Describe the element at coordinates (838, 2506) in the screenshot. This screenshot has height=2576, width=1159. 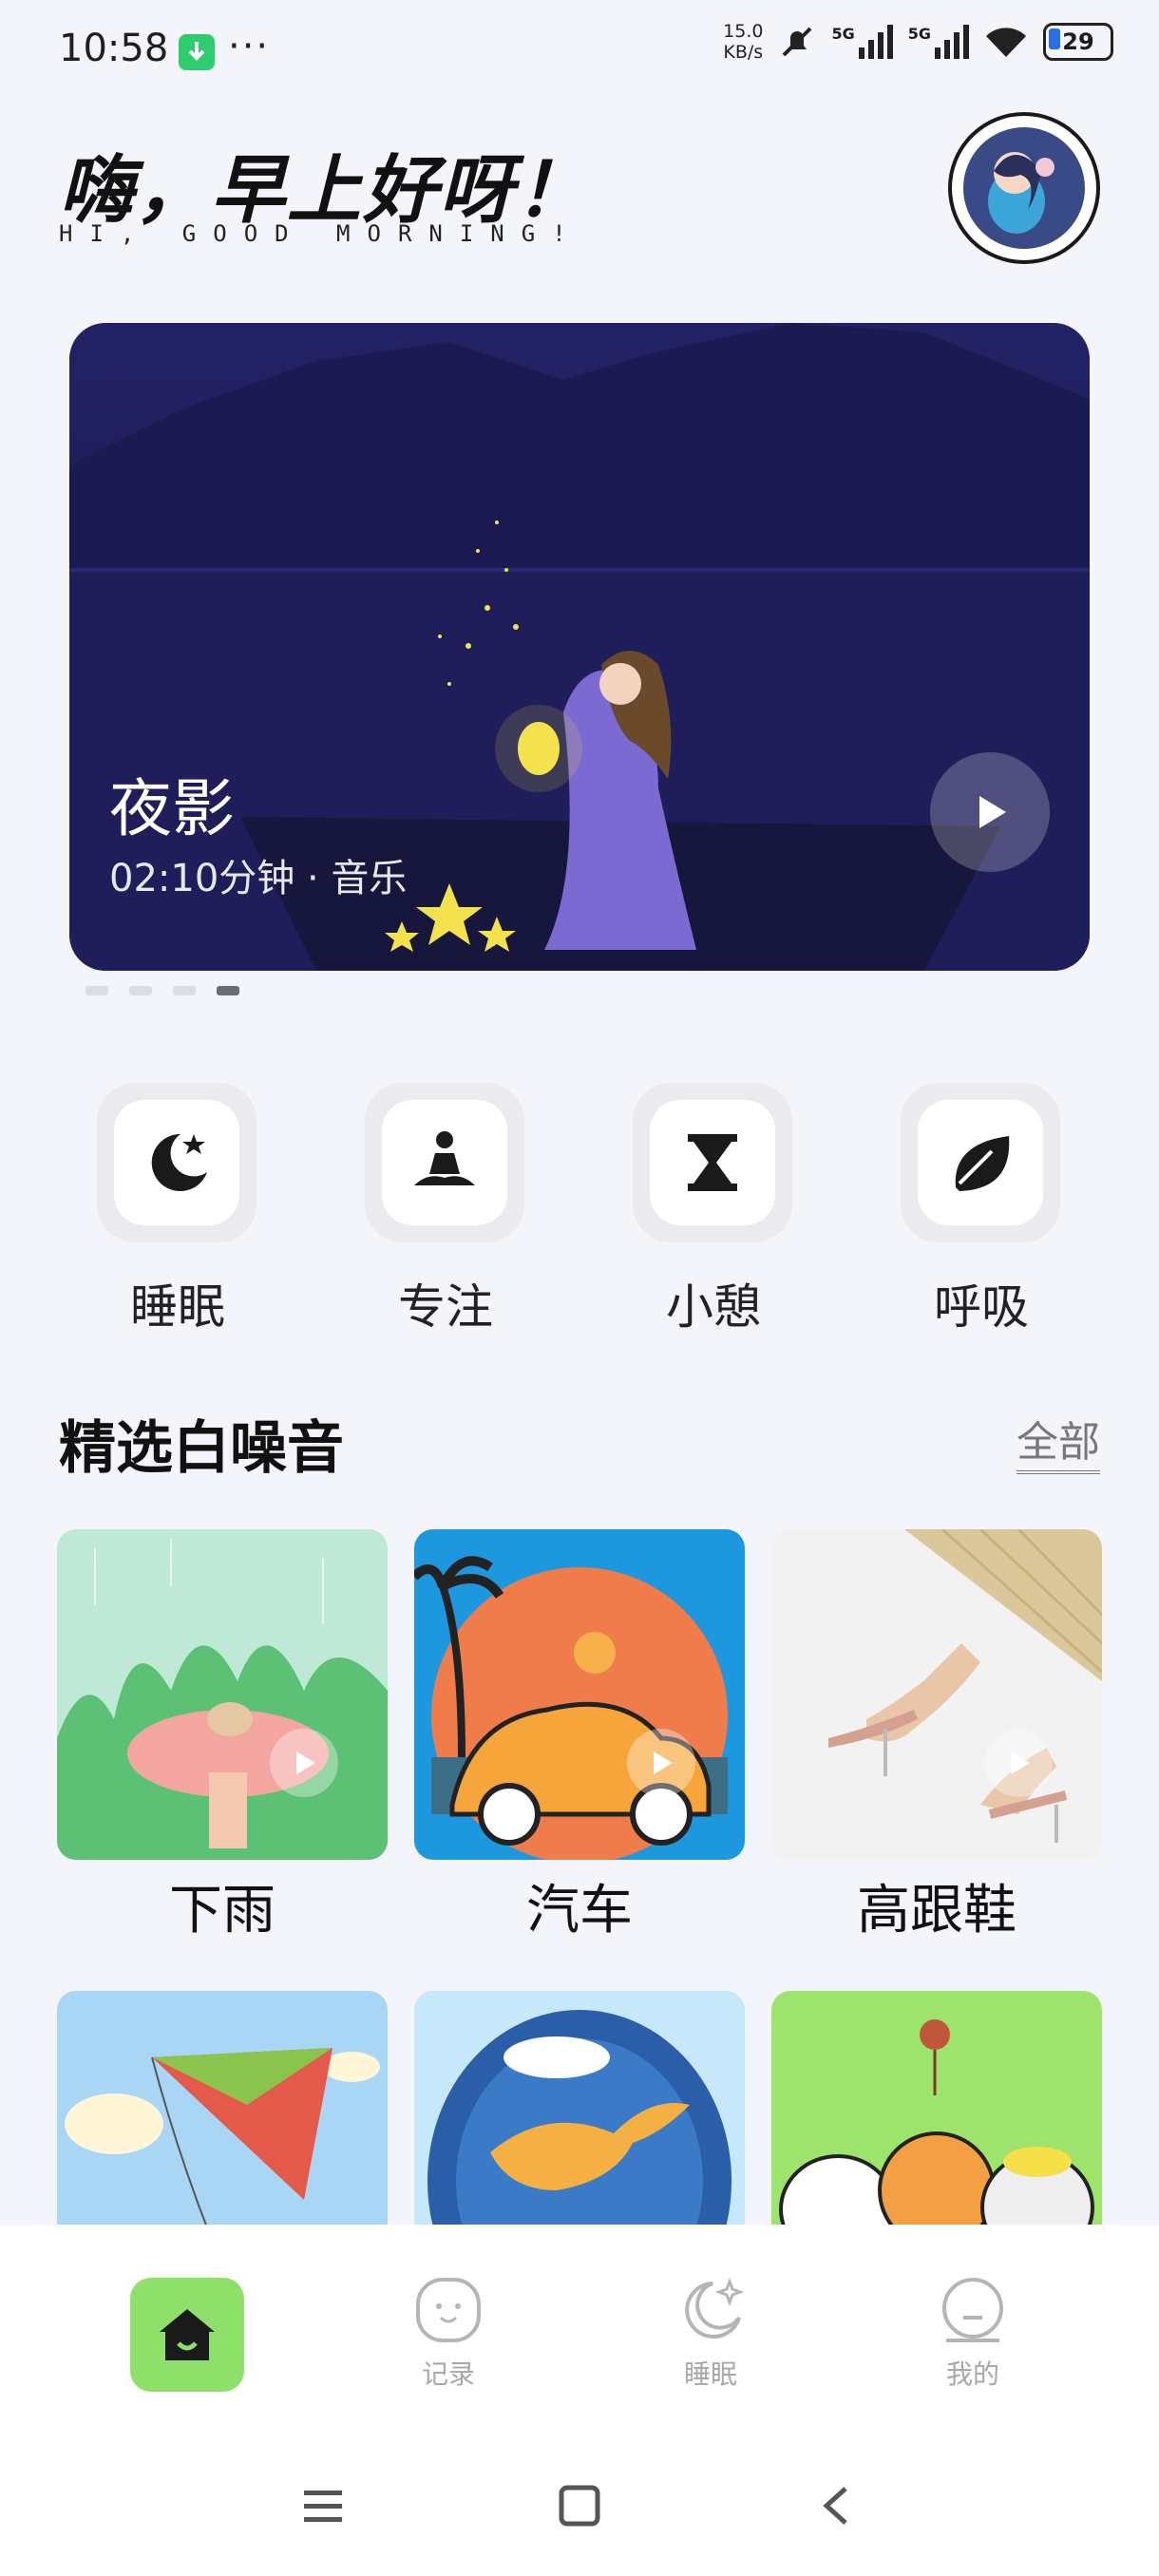
I see `back-icon` at that location.